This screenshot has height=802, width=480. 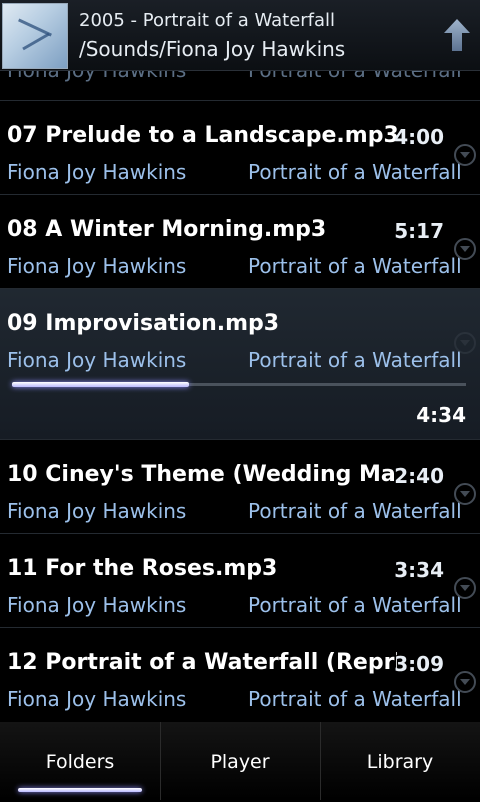 What do you see at coordinates (80, 790) in the screenshot?
I see `active-tab-indicator` at bounding box center [80, 790].